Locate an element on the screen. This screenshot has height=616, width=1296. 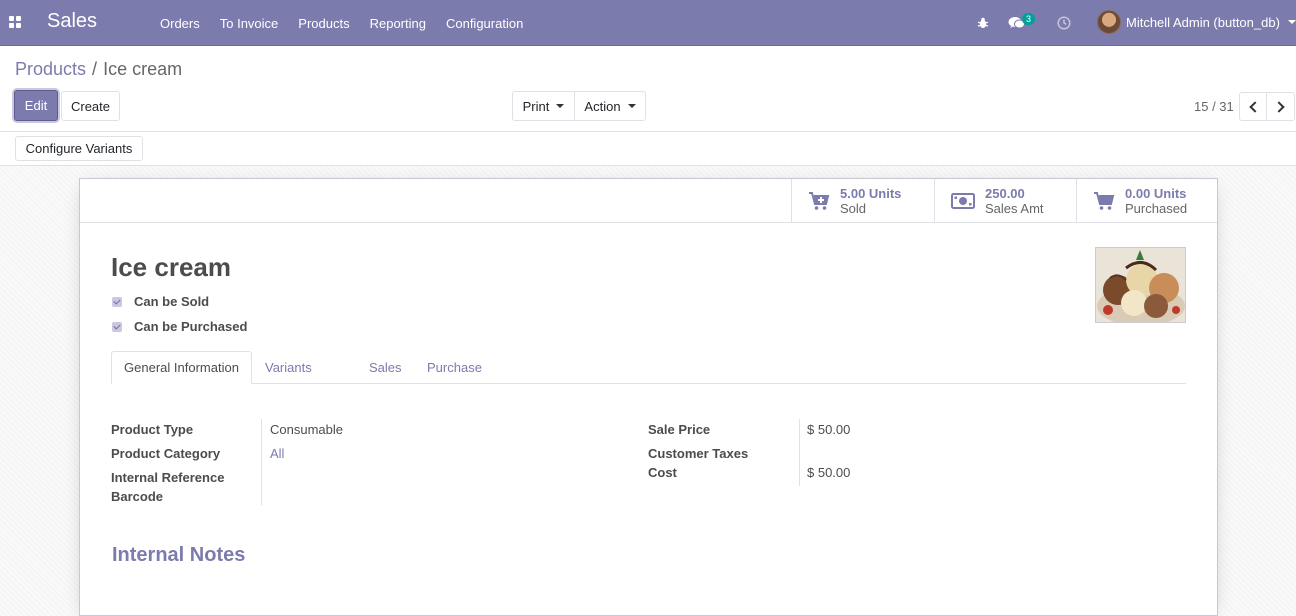
user-name: Mitchell Admin (button_db) is located at coordinates (1203, 22).